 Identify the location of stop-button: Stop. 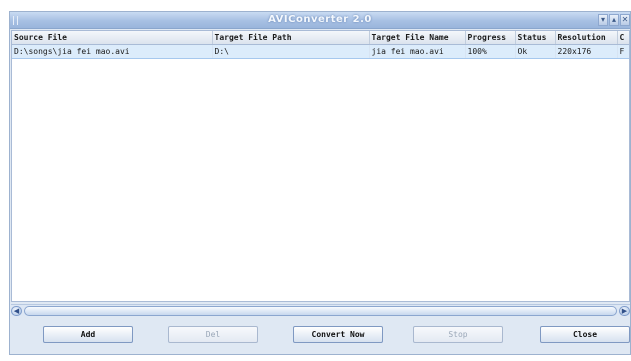
(458, 334).